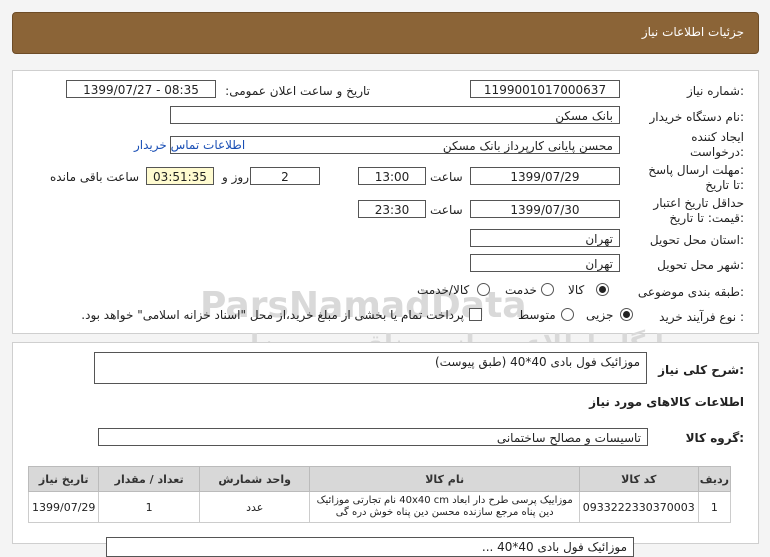 Image resolution: width=770 pixels, height=557 pixels. Describe the element at coordinates (696, 240) in the screenshot. I see `province-label: استان محل تحویل:` at that location.